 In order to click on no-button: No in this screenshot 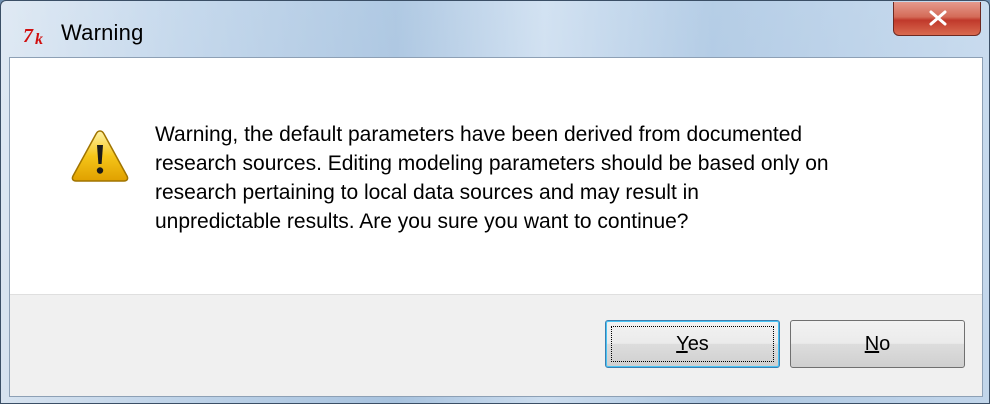, I will do `click(877, 344)`.